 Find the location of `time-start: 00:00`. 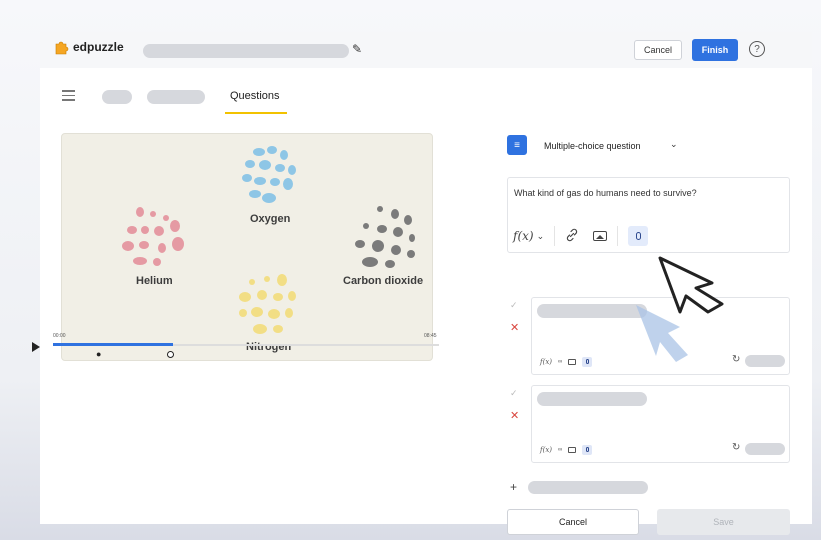

time-start: 00:00 is located at coordinates (59, 336).